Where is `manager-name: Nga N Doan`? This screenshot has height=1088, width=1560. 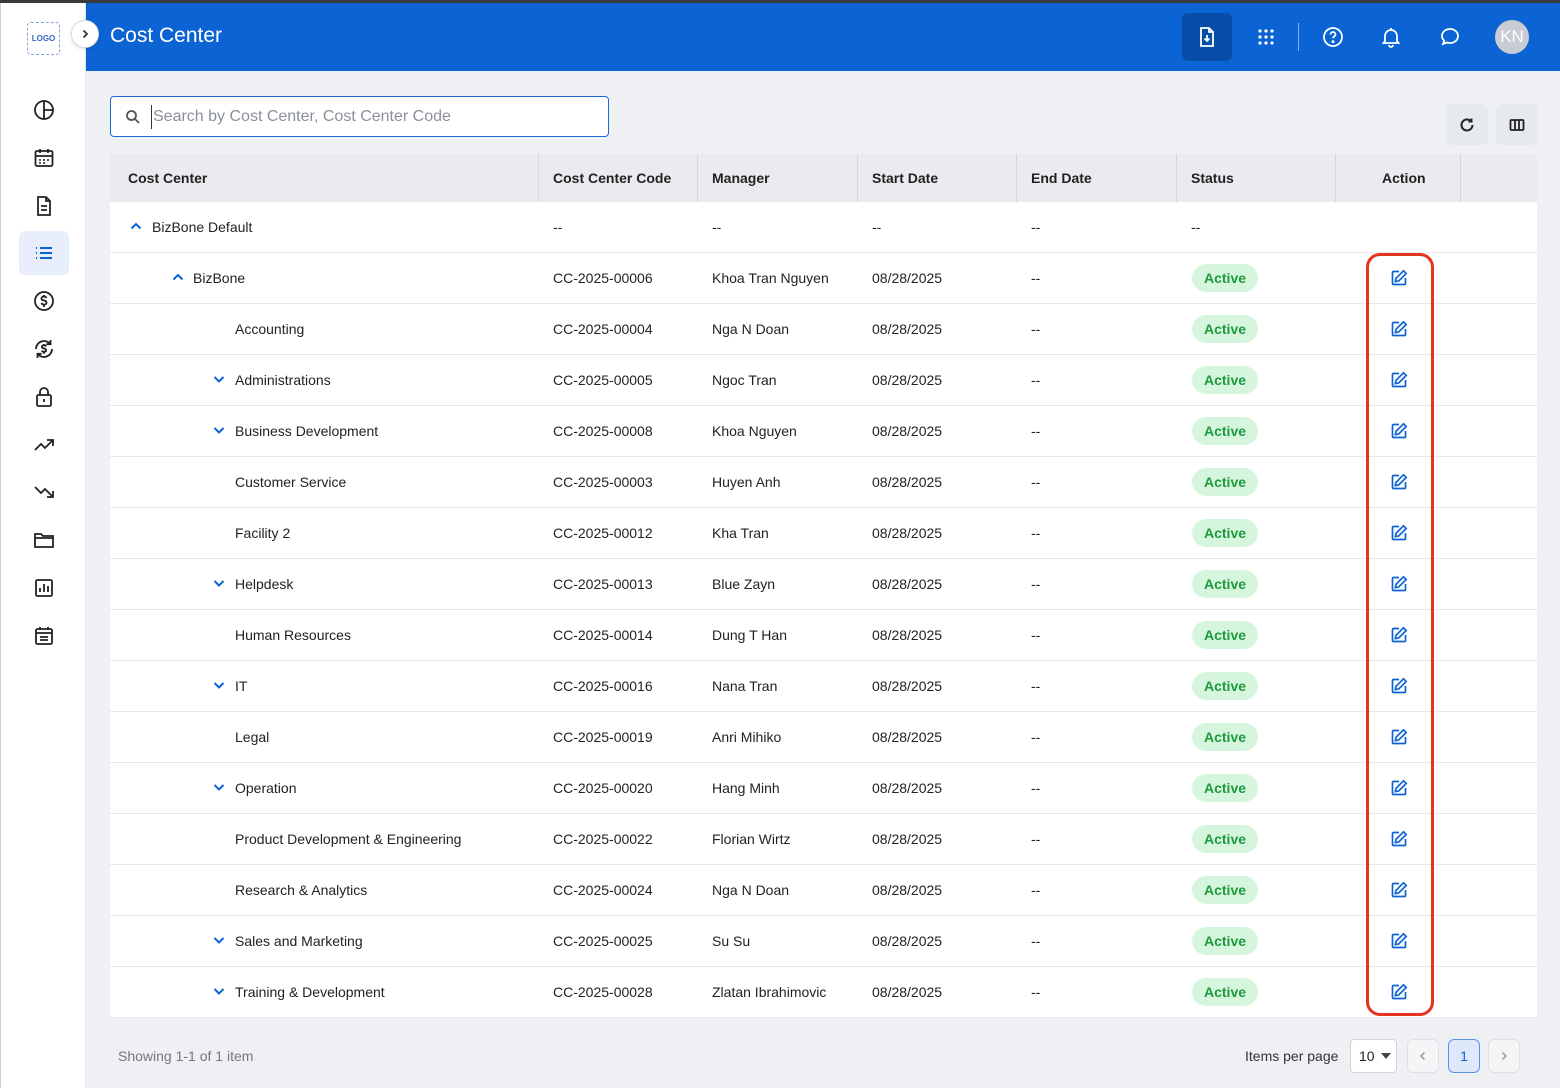
manager-name: Nga N Doan is located at coordinates (751, 329).